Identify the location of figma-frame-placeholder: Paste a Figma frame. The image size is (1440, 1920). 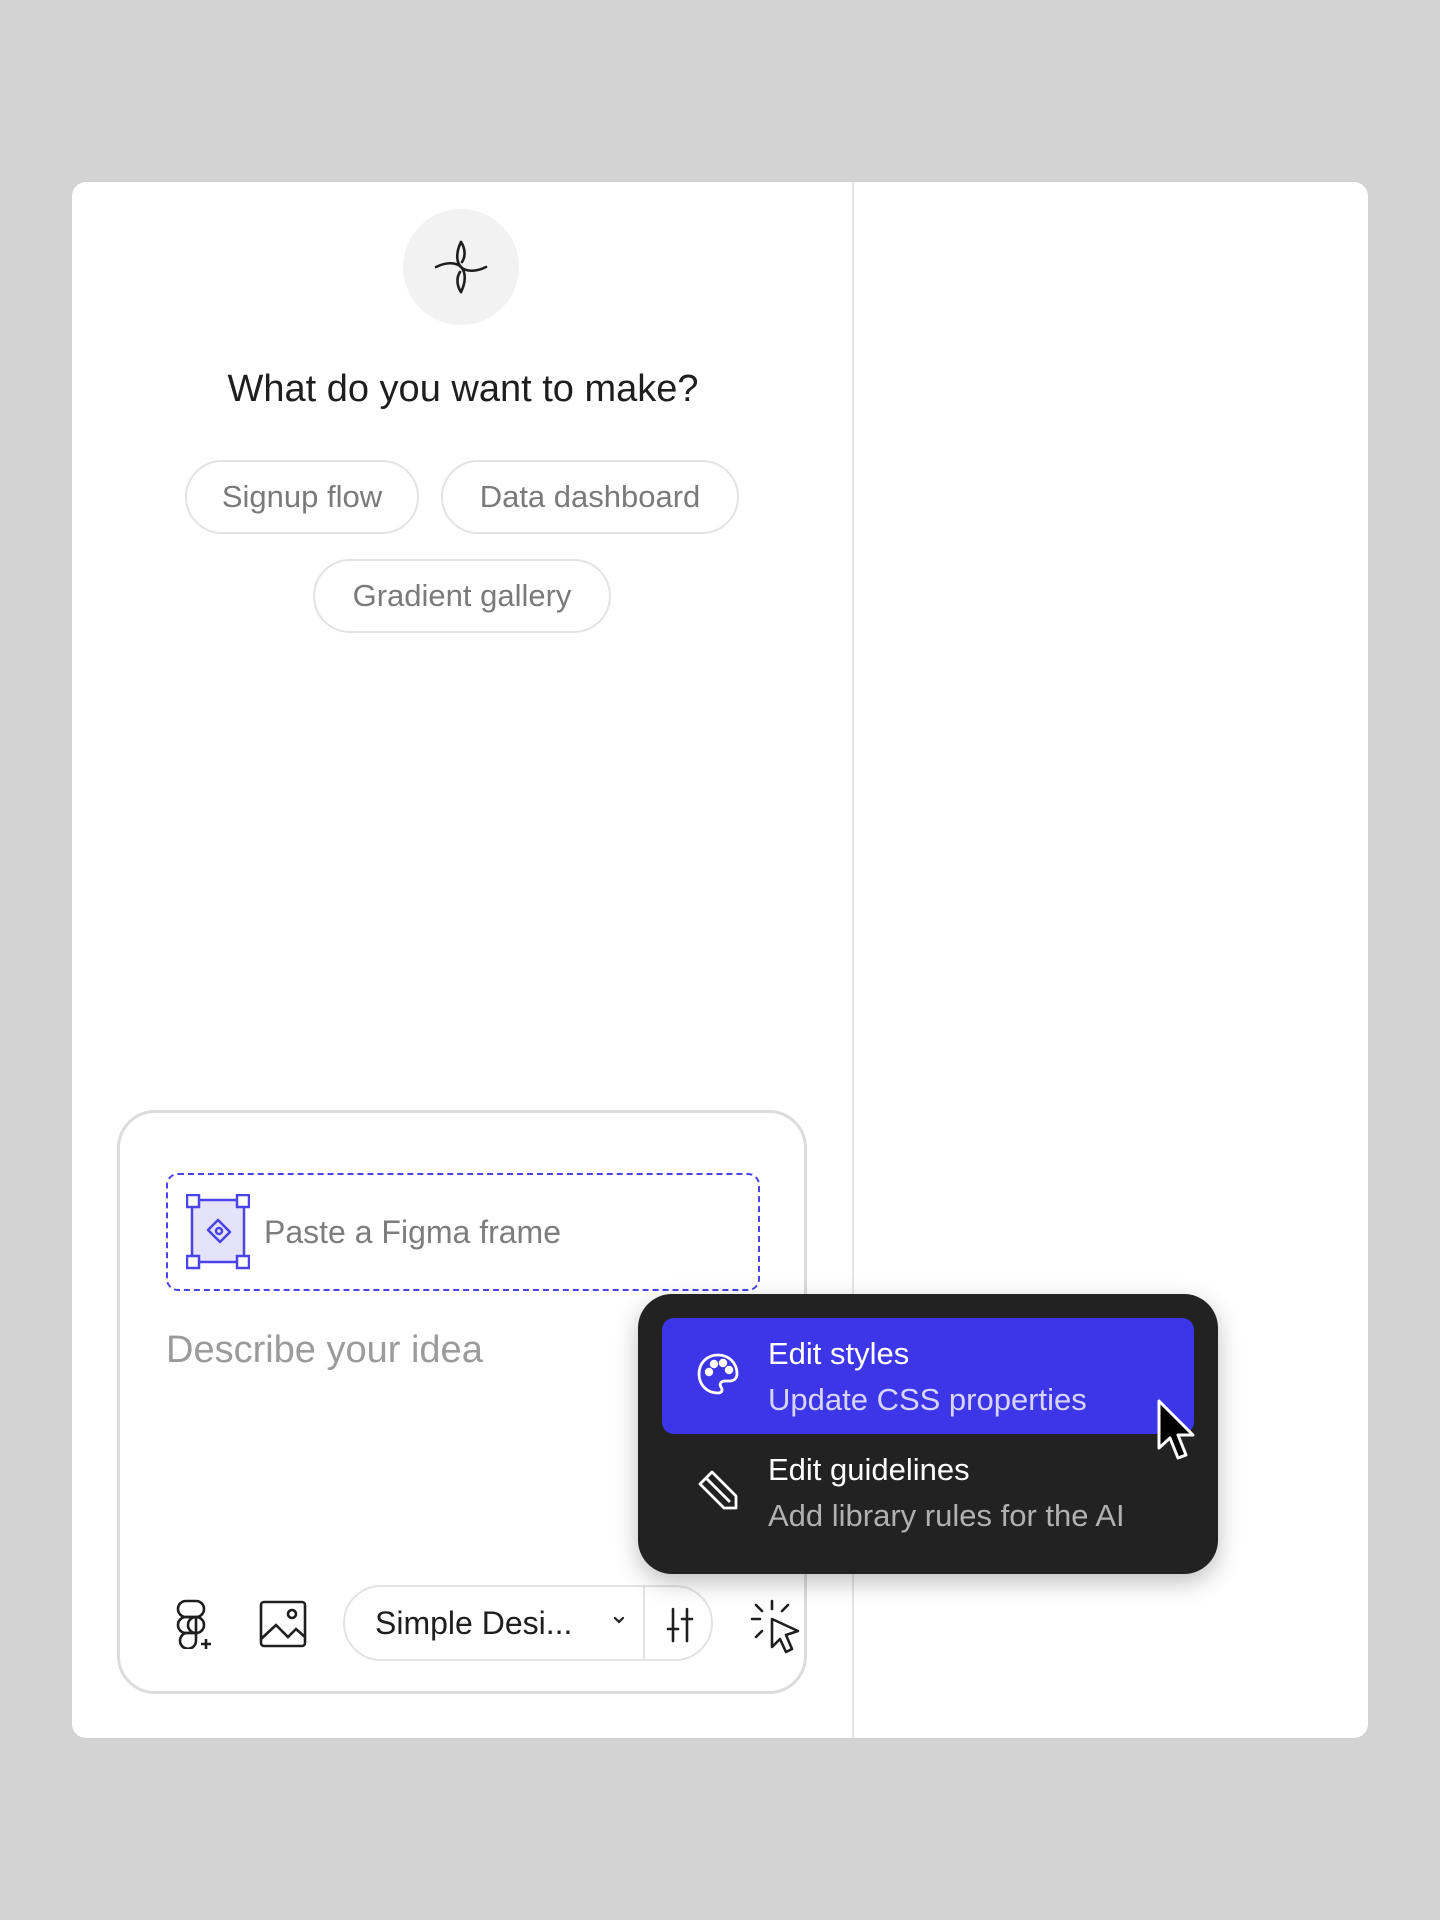
(412, 1231).